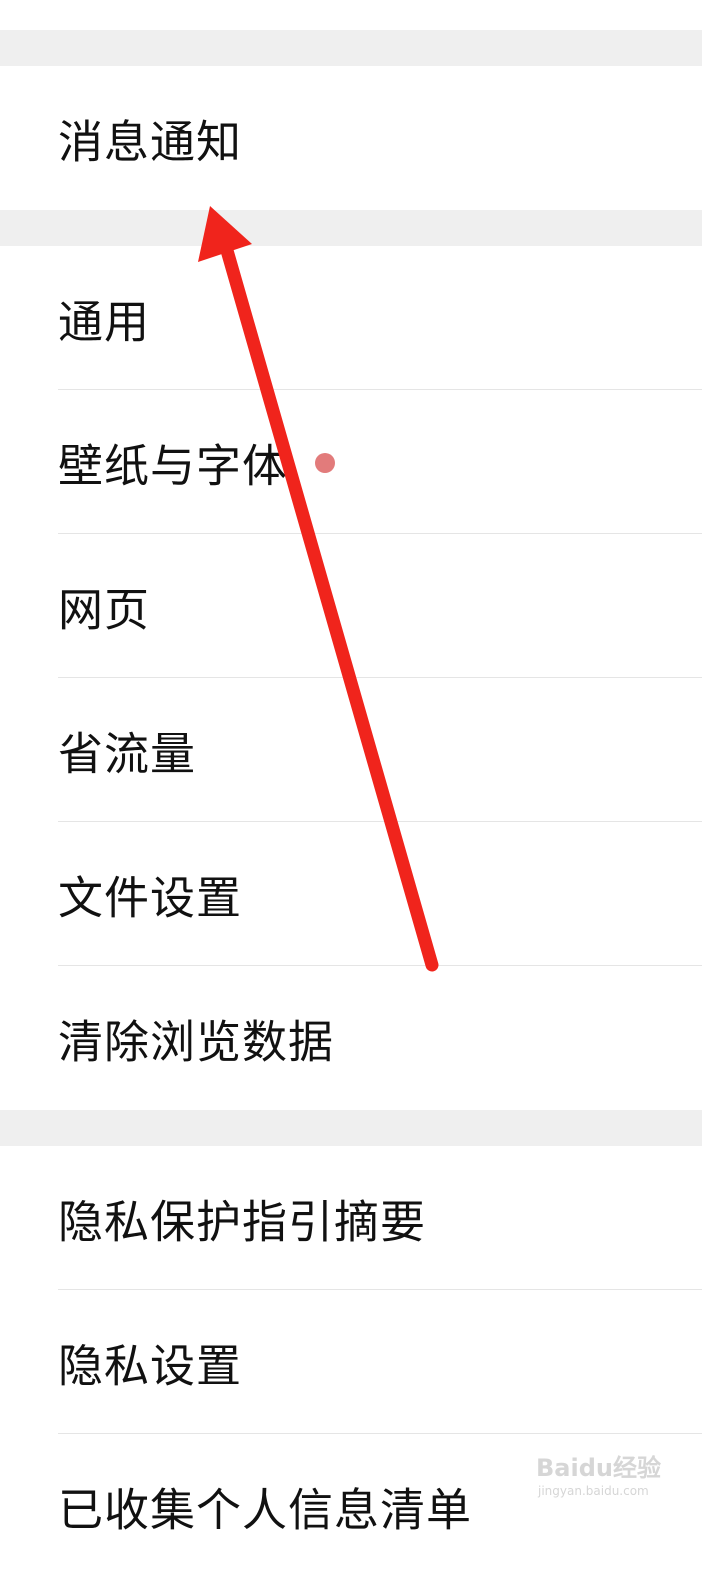 This screenshot has width=702, height=1578. Describe the element at coordinates (351, 1362) in the screenshot. I see `settings-item-privacy-settings: 隐私设置` at that location.